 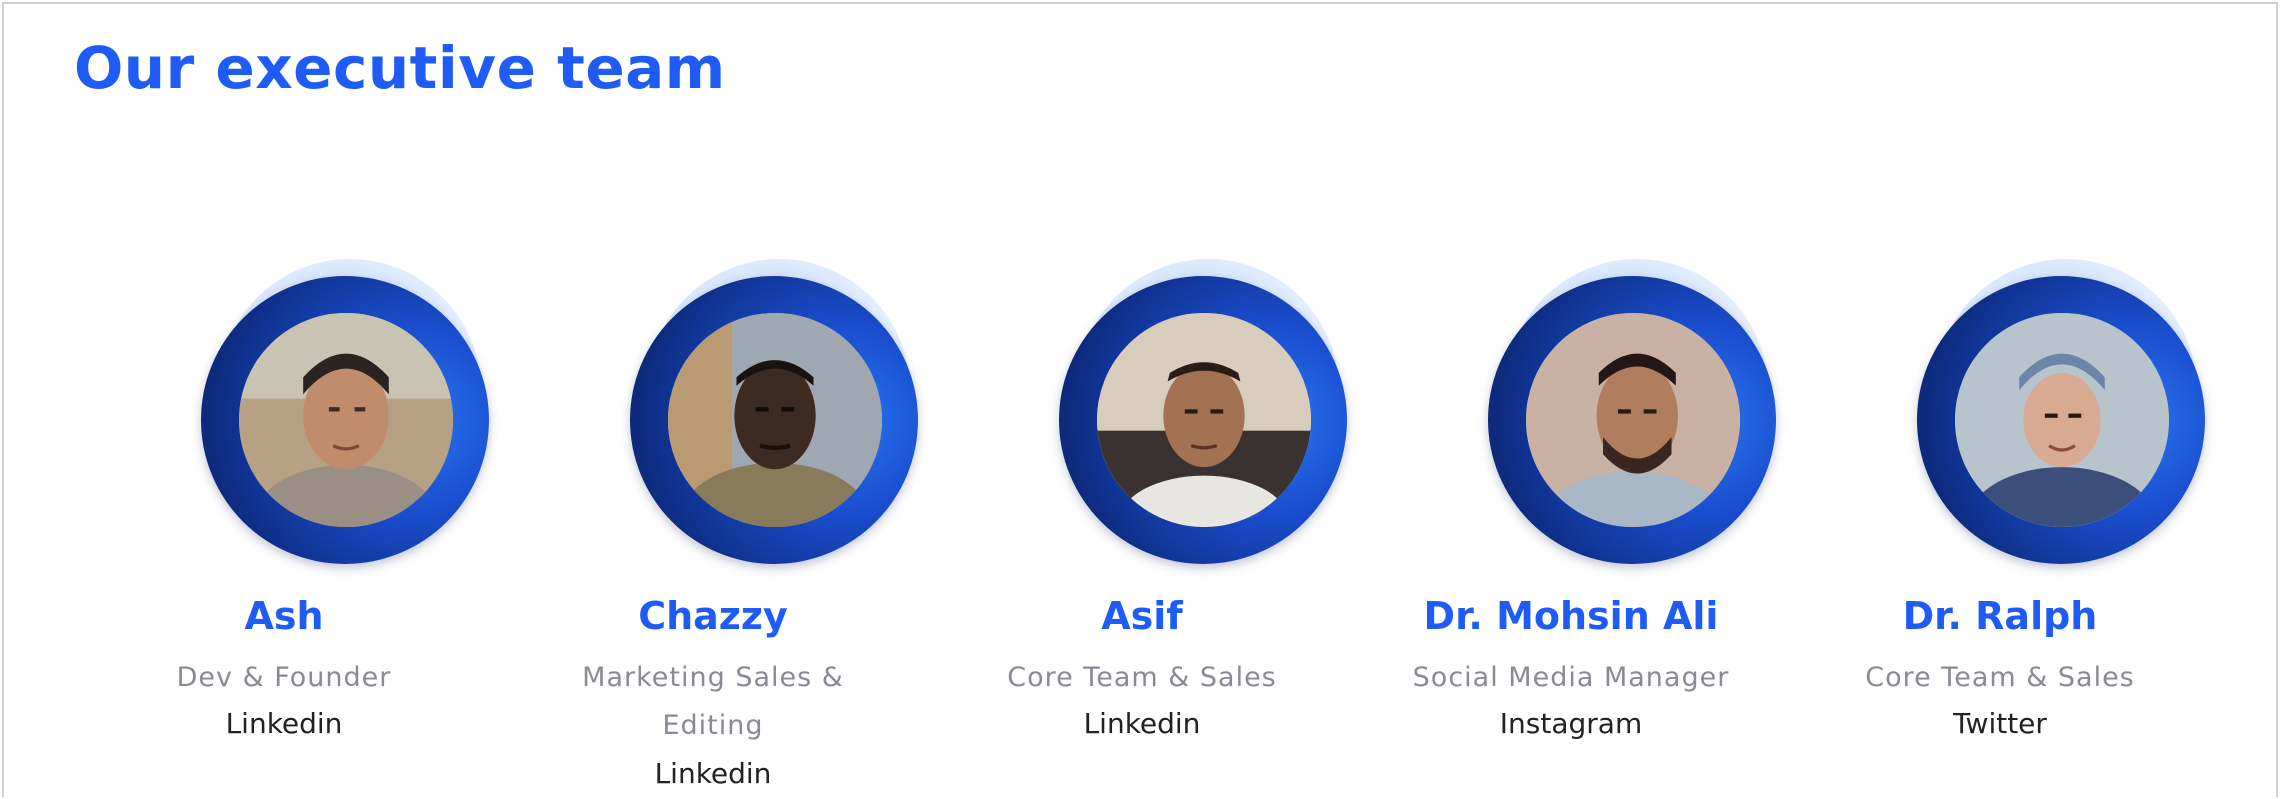 What do you see at coordinates (400, 68) in the screenshot?
I see `page-title: Our executive team` at bounding box center [400, 68].